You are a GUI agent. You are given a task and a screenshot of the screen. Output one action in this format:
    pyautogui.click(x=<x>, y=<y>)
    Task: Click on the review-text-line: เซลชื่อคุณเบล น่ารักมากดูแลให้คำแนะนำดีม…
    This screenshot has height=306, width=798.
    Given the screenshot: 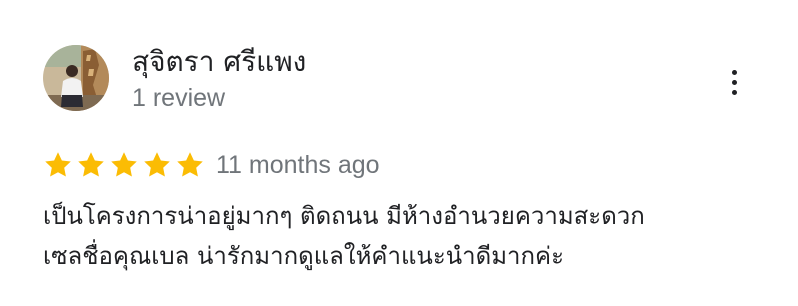 What is the action you would take?
    pyautogui.click(x=303, y=256)
    